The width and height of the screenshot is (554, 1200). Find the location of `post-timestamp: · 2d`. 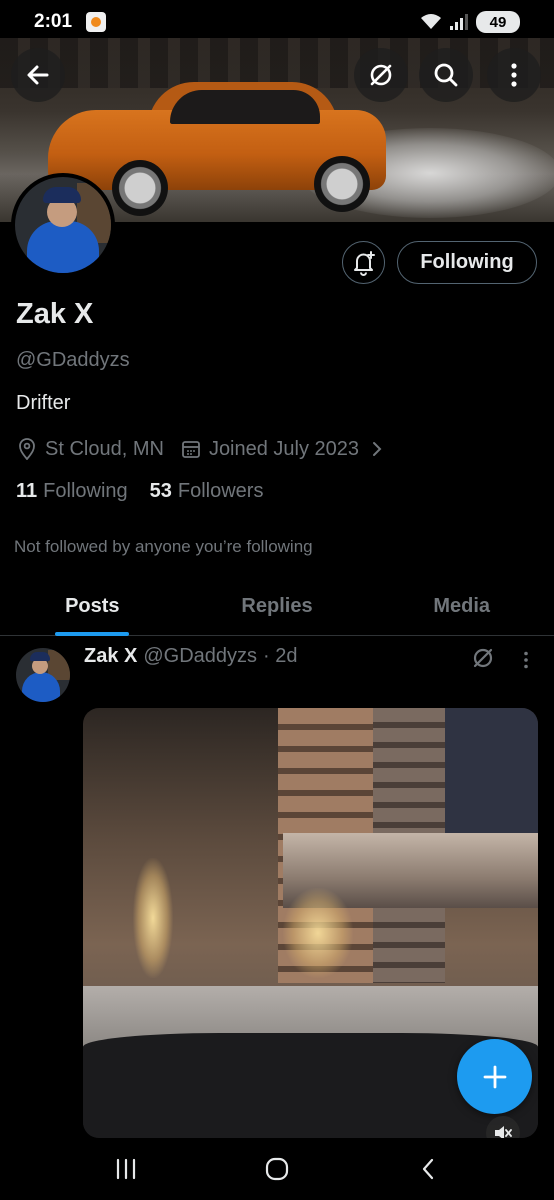

post-timestamp: · 2d is located at coordinates (280, 656).